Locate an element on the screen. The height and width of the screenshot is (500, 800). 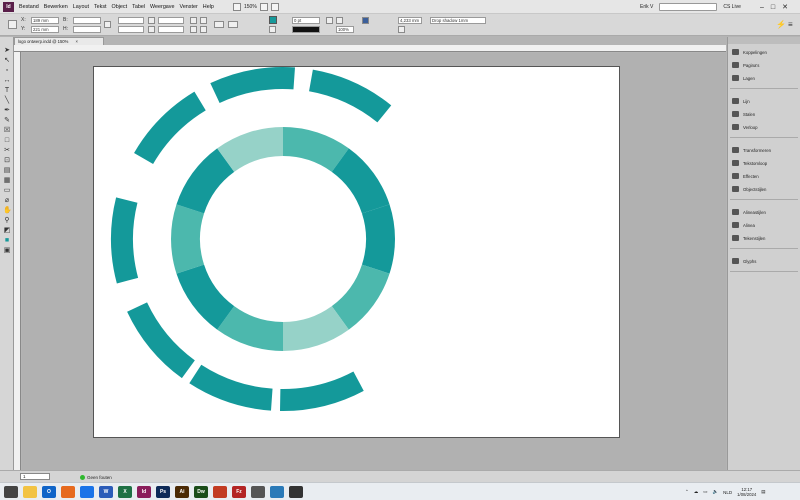
taskbar-app-9: Ps is located at coordinates (163, 492).